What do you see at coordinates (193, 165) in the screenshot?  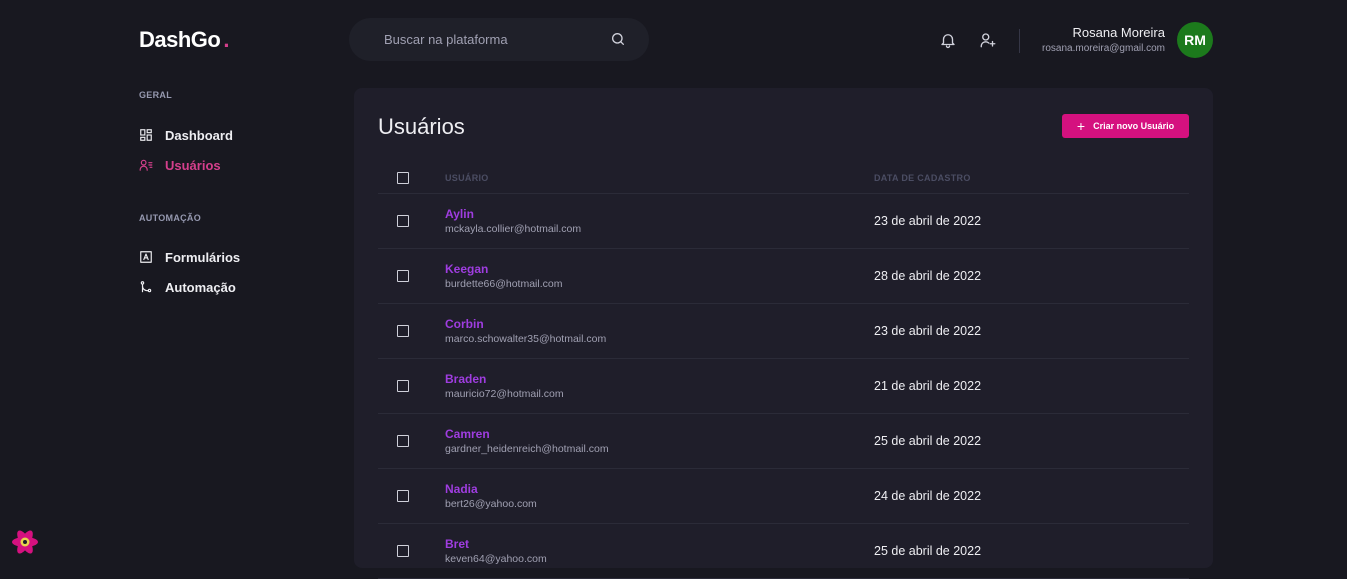 I see `sidebar-item-label: Usuários` at bounding box center [193, 165].